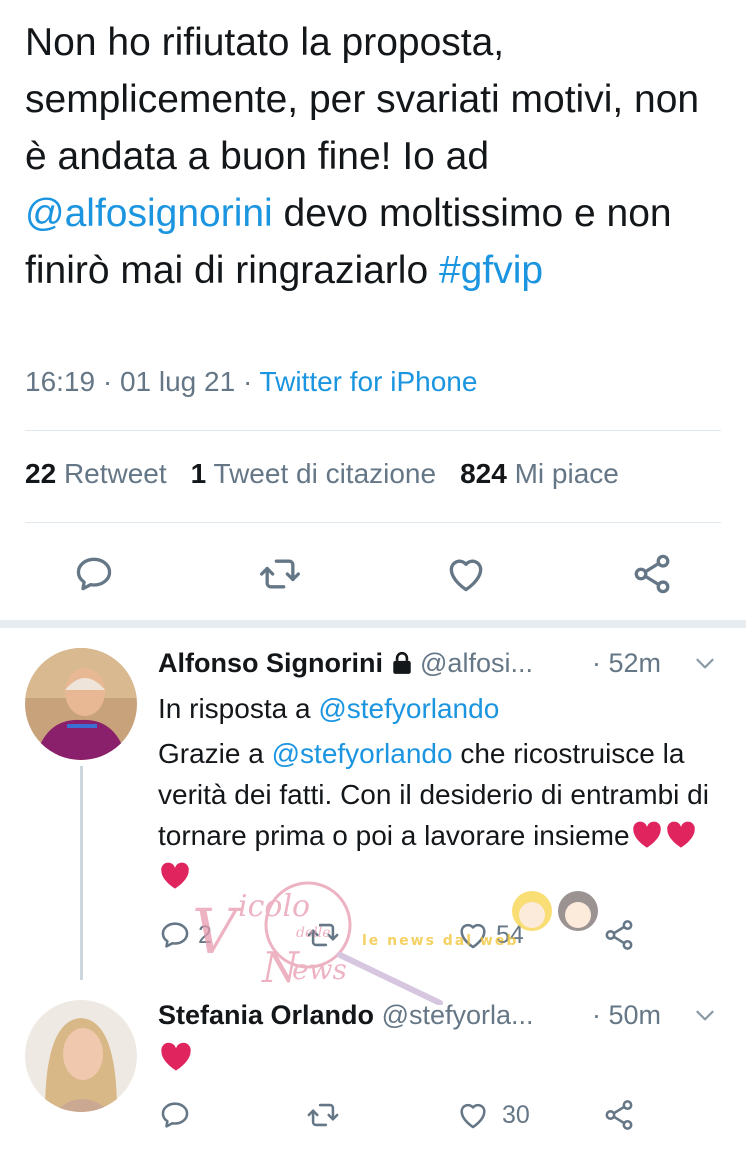  What do you see at coordinates (516, 1114) in the screenshot?
I see `like-count: 30` at bounding box center [516, 1114].